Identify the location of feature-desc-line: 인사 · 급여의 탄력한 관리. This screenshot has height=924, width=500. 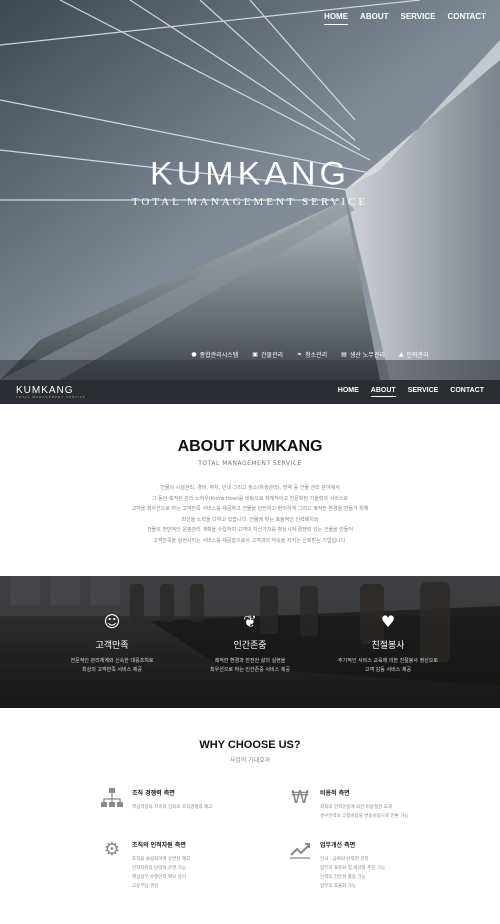
(344, 859).